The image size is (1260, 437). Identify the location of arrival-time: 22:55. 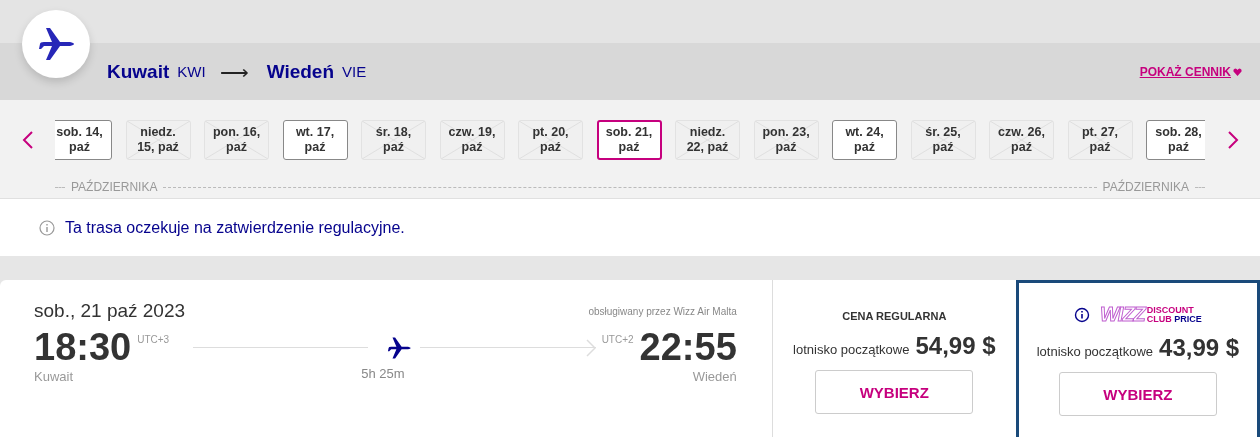
(688, 347).